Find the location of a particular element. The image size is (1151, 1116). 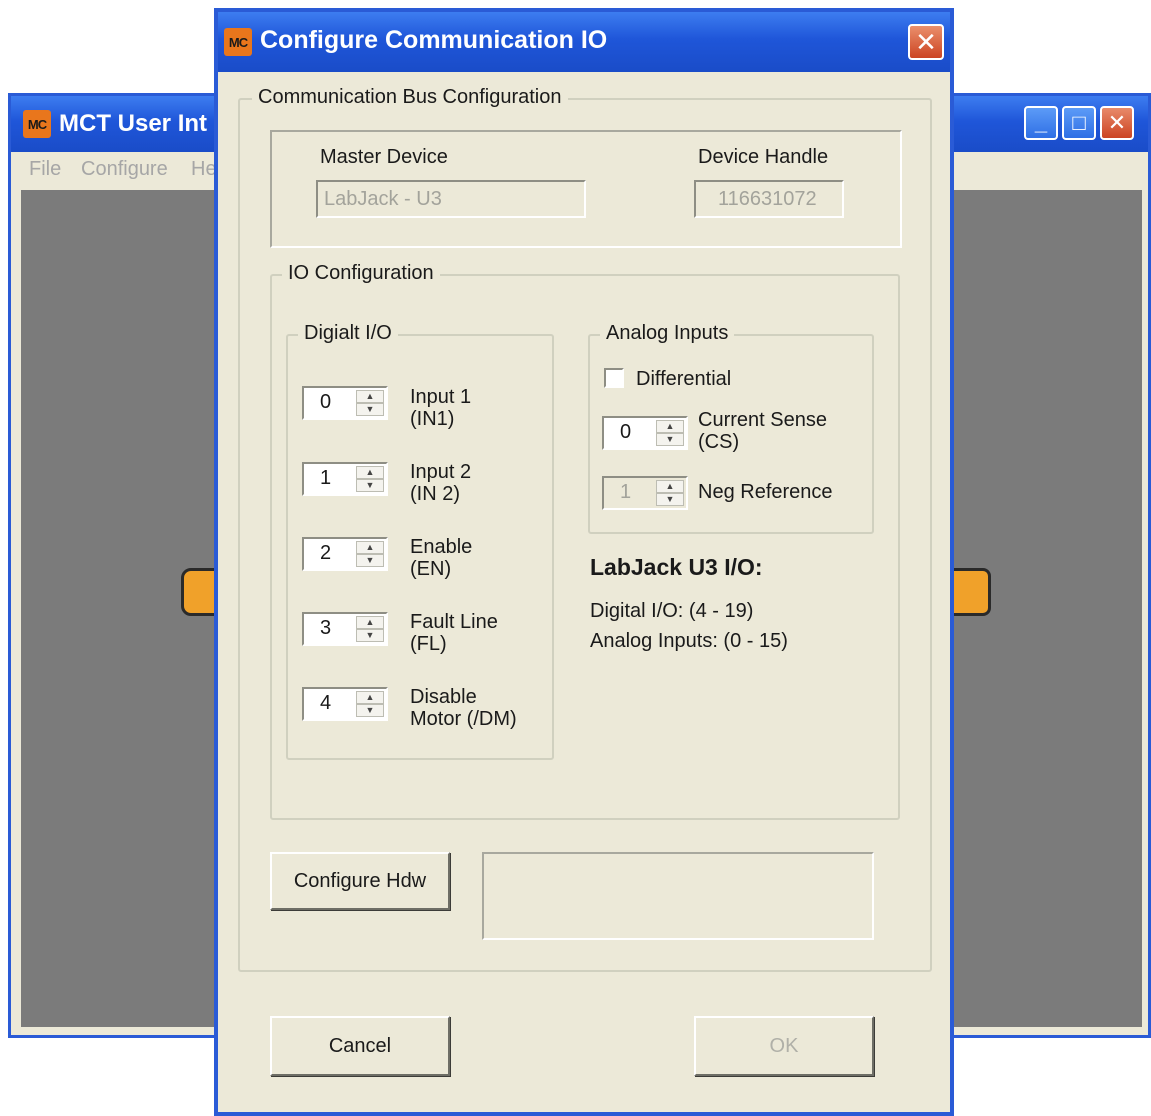

maximize-icon: □ is located at coordinates (1079, 122).